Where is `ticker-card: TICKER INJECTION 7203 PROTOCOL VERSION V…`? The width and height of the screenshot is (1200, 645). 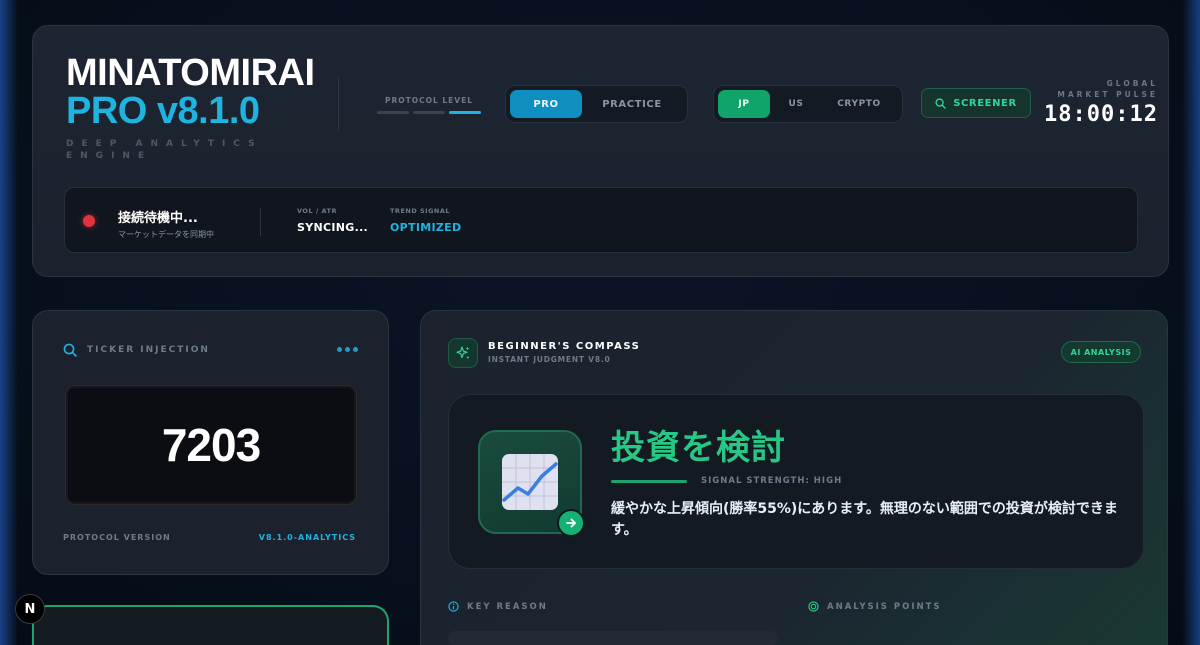 ticker-card: TICKER INJECTION 7203 PROTOCOL VERSION V… is located at coordinates (210, 442).